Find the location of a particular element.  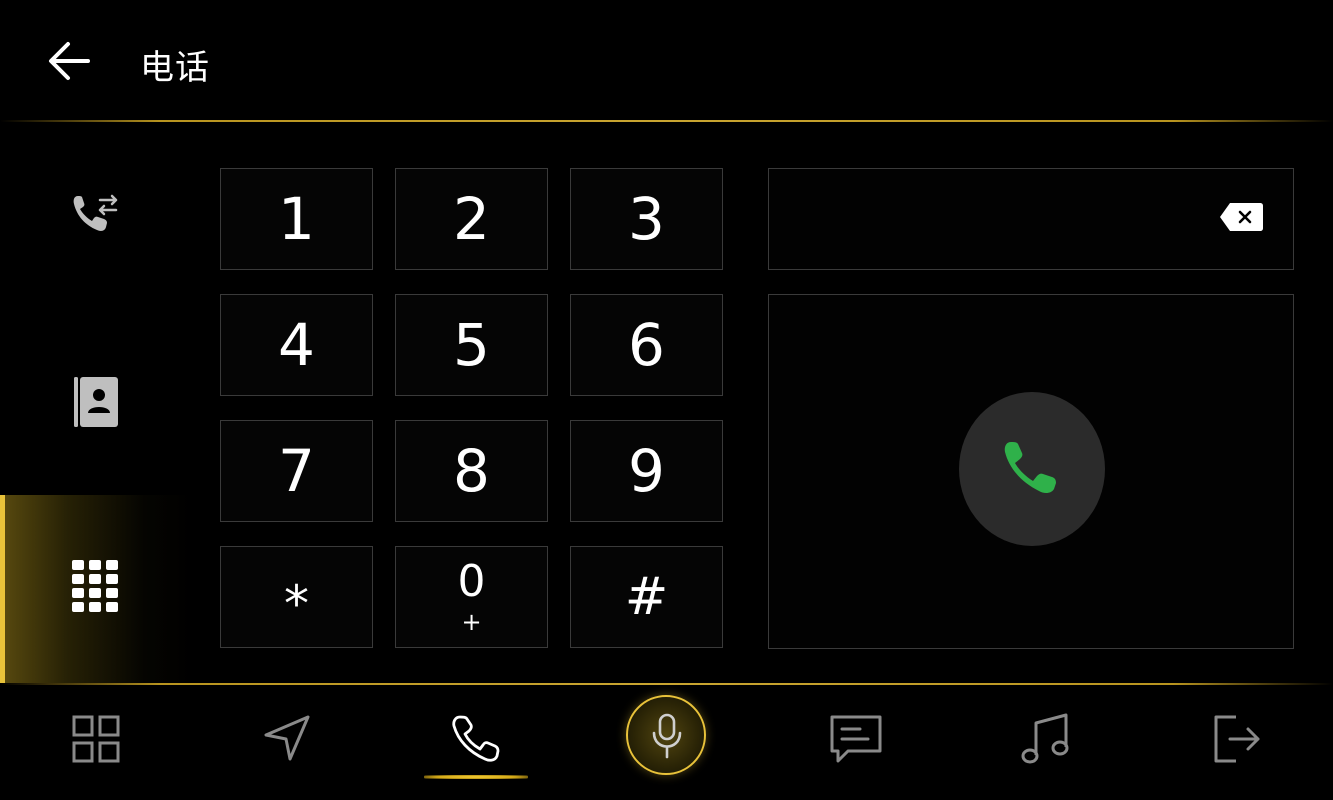

key-digit: 8 is located at coordinates (471, 471).